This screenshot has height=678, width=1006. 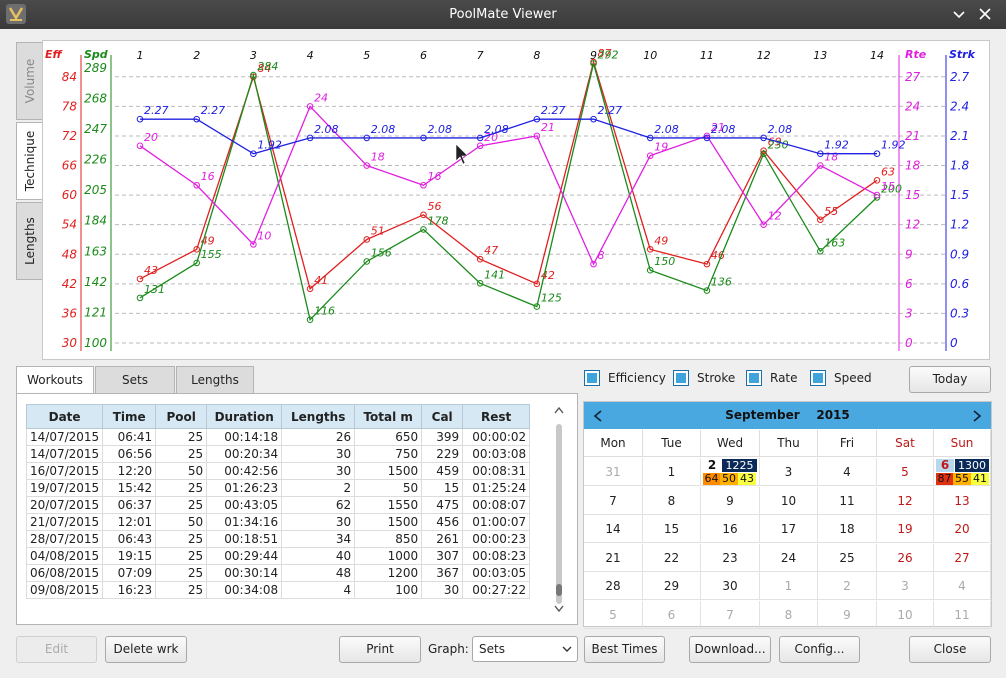 I want to click on column-header: Duration, so click(x=244, y=416).